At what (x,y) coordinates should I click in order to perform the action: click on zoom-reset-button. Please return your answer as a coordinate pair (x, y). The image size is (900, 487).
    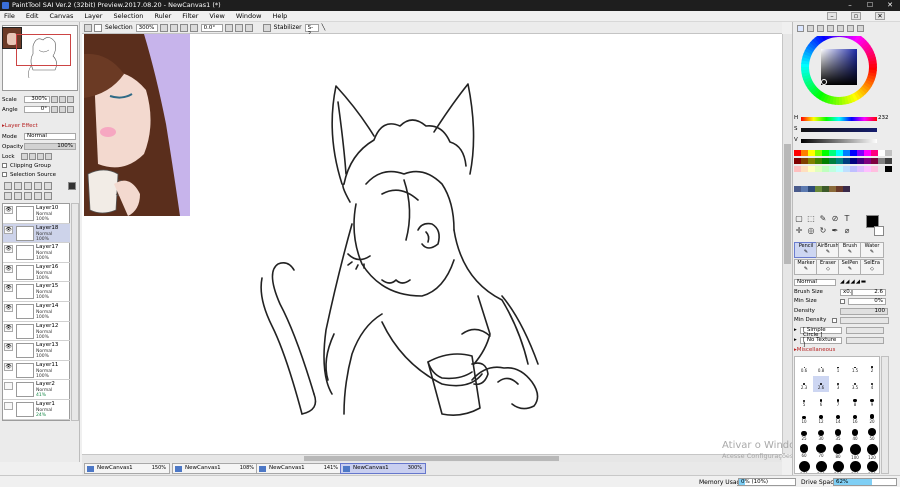
    Looking at the image, I should click on (70, 99).